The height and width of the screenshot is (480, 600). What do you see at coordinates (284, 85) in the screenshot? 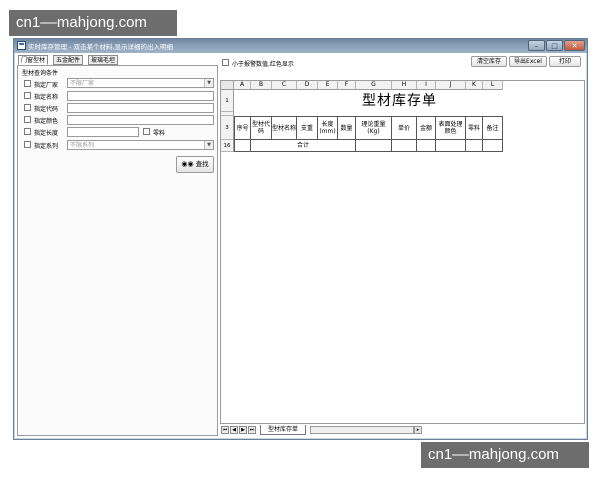
I see `column-header: C` at bounding box center [284, 85].